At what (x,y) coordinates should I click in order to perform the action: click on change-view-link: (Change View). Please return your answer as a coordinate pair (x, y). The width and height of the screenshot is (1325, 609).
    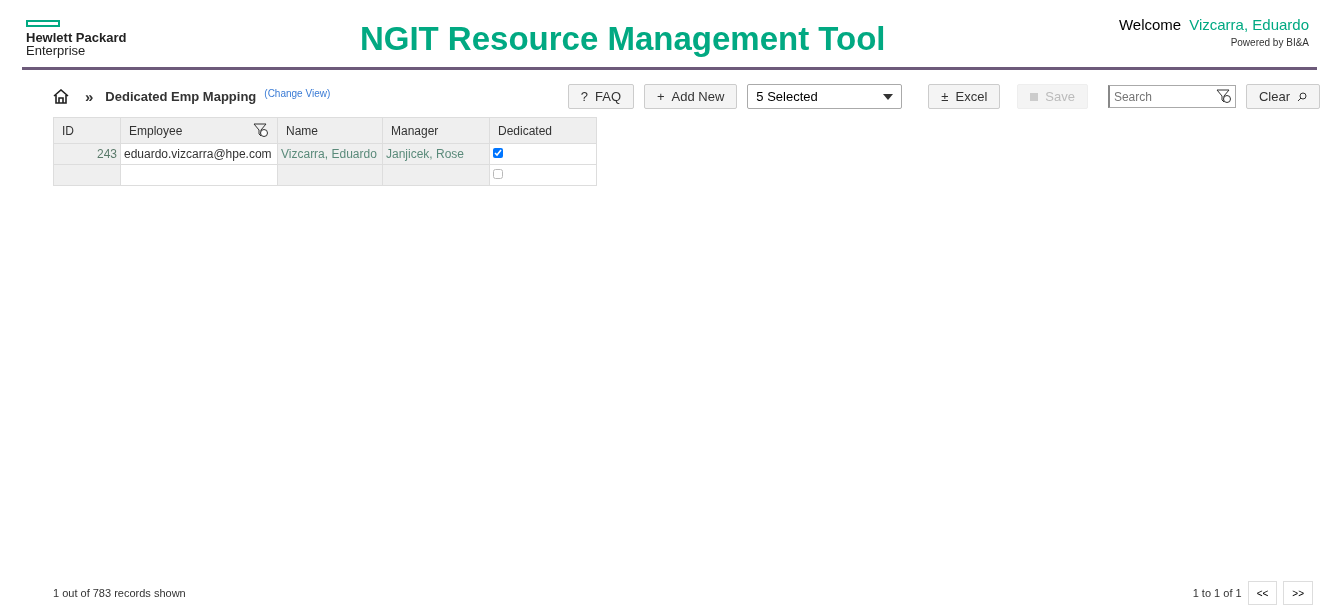
    Looking at the image, I should click on (297, 93).